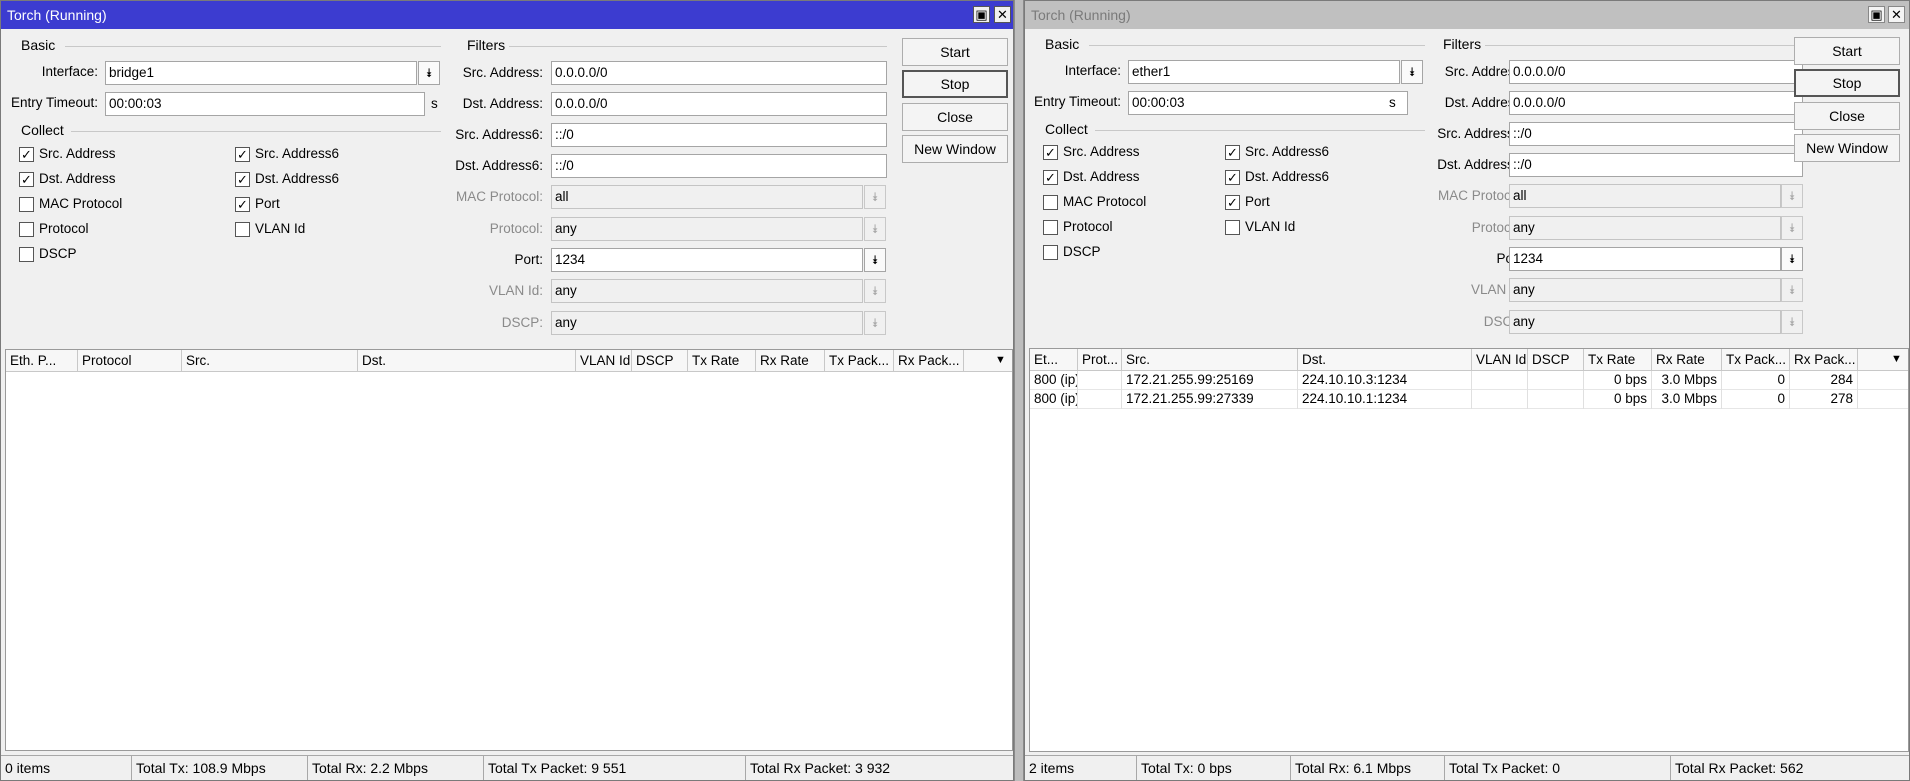  I want to click on checkbox-label: Src. Address6, so click(297, 153).